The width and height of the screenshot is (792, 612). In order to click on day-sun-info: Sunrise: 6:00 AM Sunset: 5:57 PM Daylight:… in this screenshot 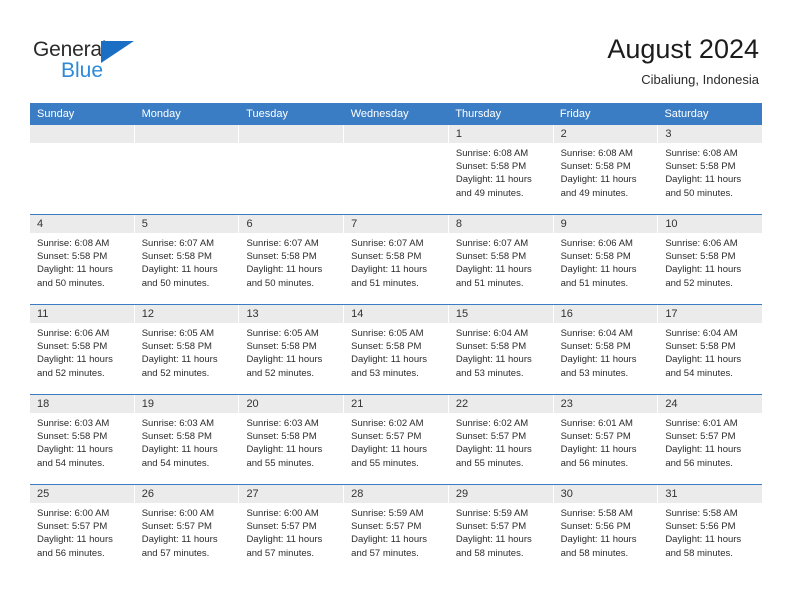, I will do `click(82, 534)`.